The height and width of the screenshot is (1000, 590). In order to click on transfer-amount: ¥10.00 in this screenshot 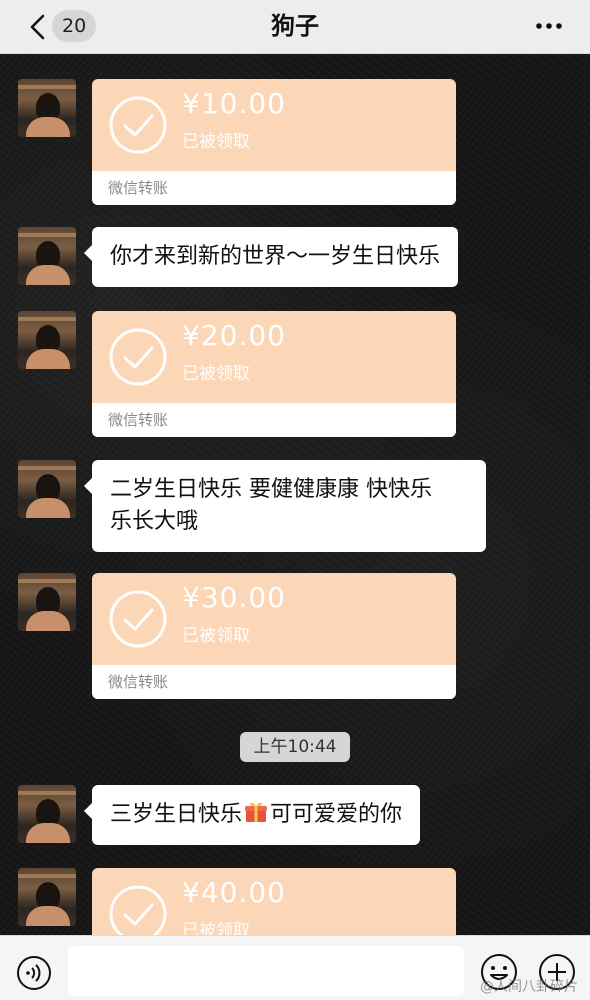, I will do `click(234, 103)`.